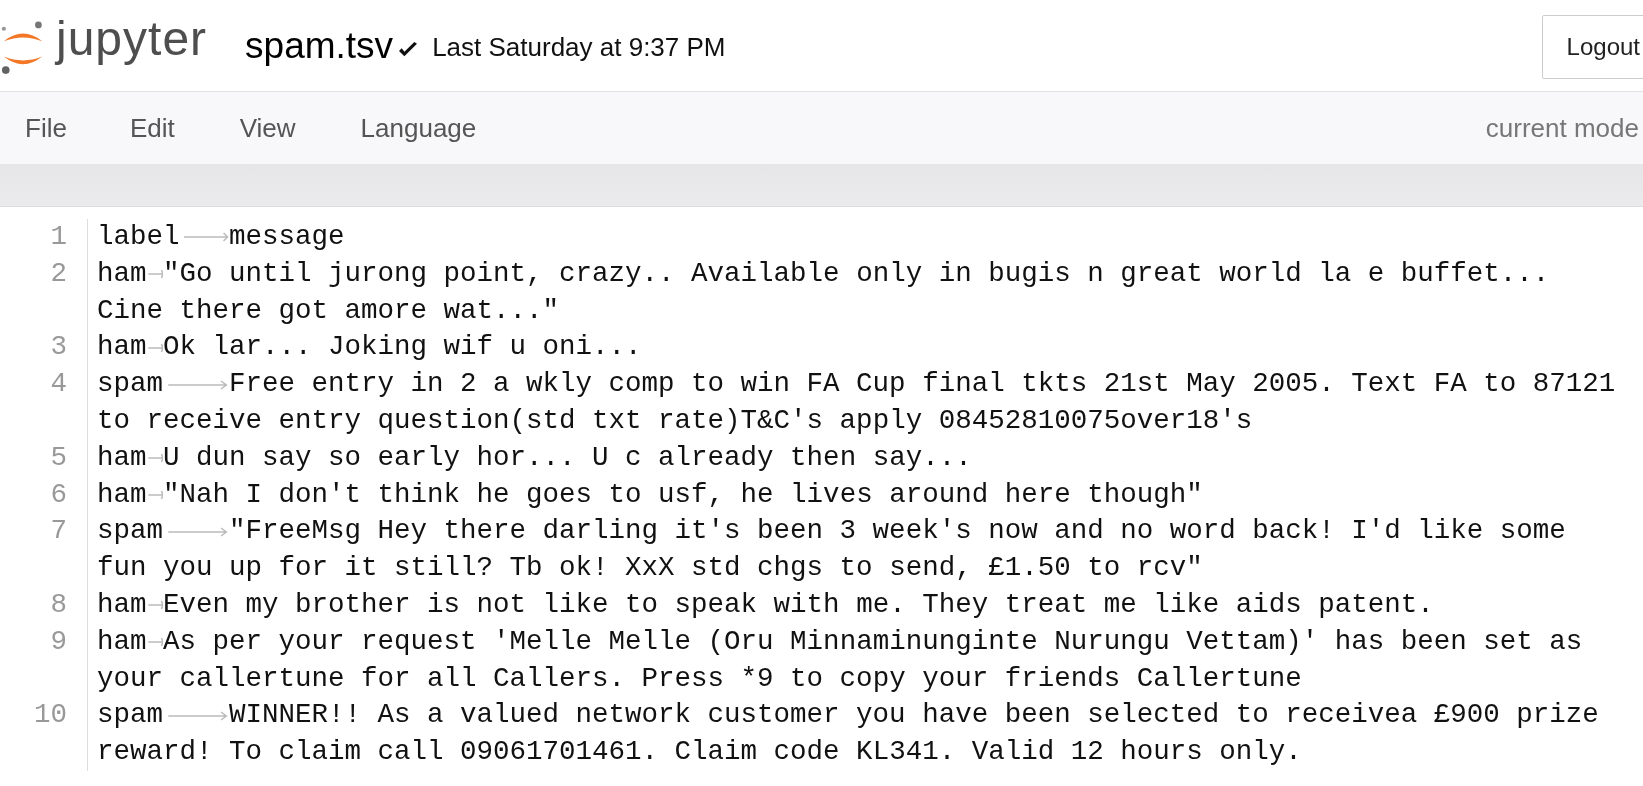 This screenshot has height=786, width=1643. I want to click on logout-button: Logout, so click(1592, 46).